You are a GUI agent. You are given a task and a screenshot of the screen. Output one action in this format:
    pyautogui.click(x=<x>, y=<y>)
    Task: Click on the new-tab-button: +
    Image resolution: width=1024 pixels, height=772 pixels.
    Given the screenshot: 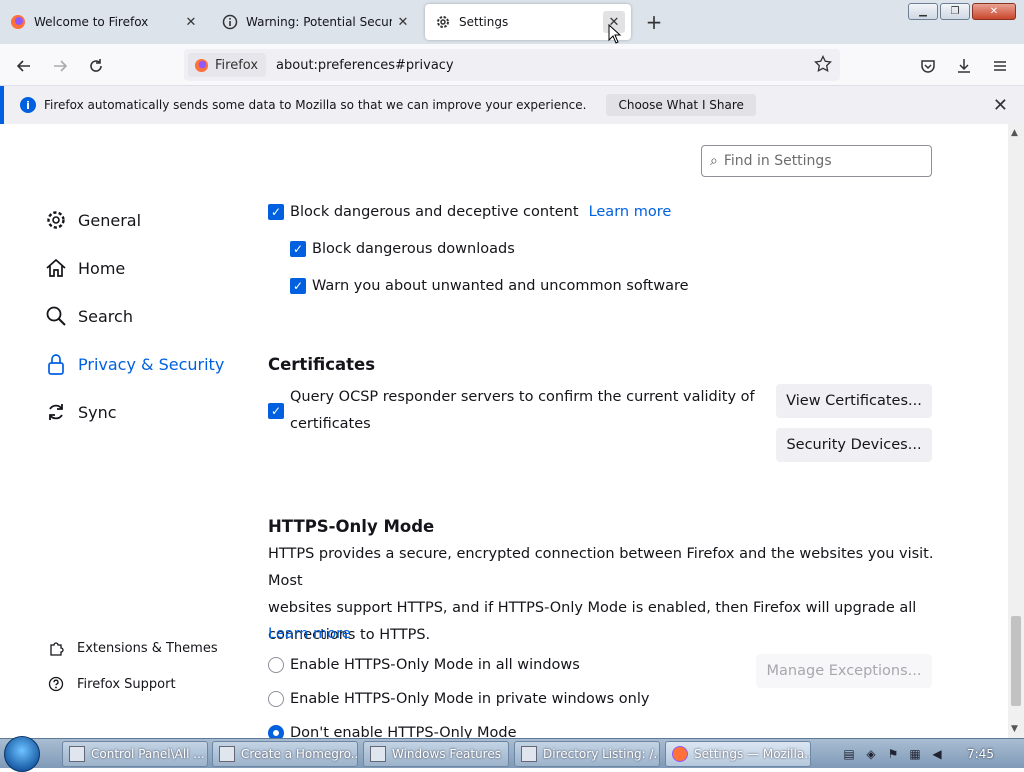 What is the action you would take?
    pyautogui.click(x=654, y=22)
    